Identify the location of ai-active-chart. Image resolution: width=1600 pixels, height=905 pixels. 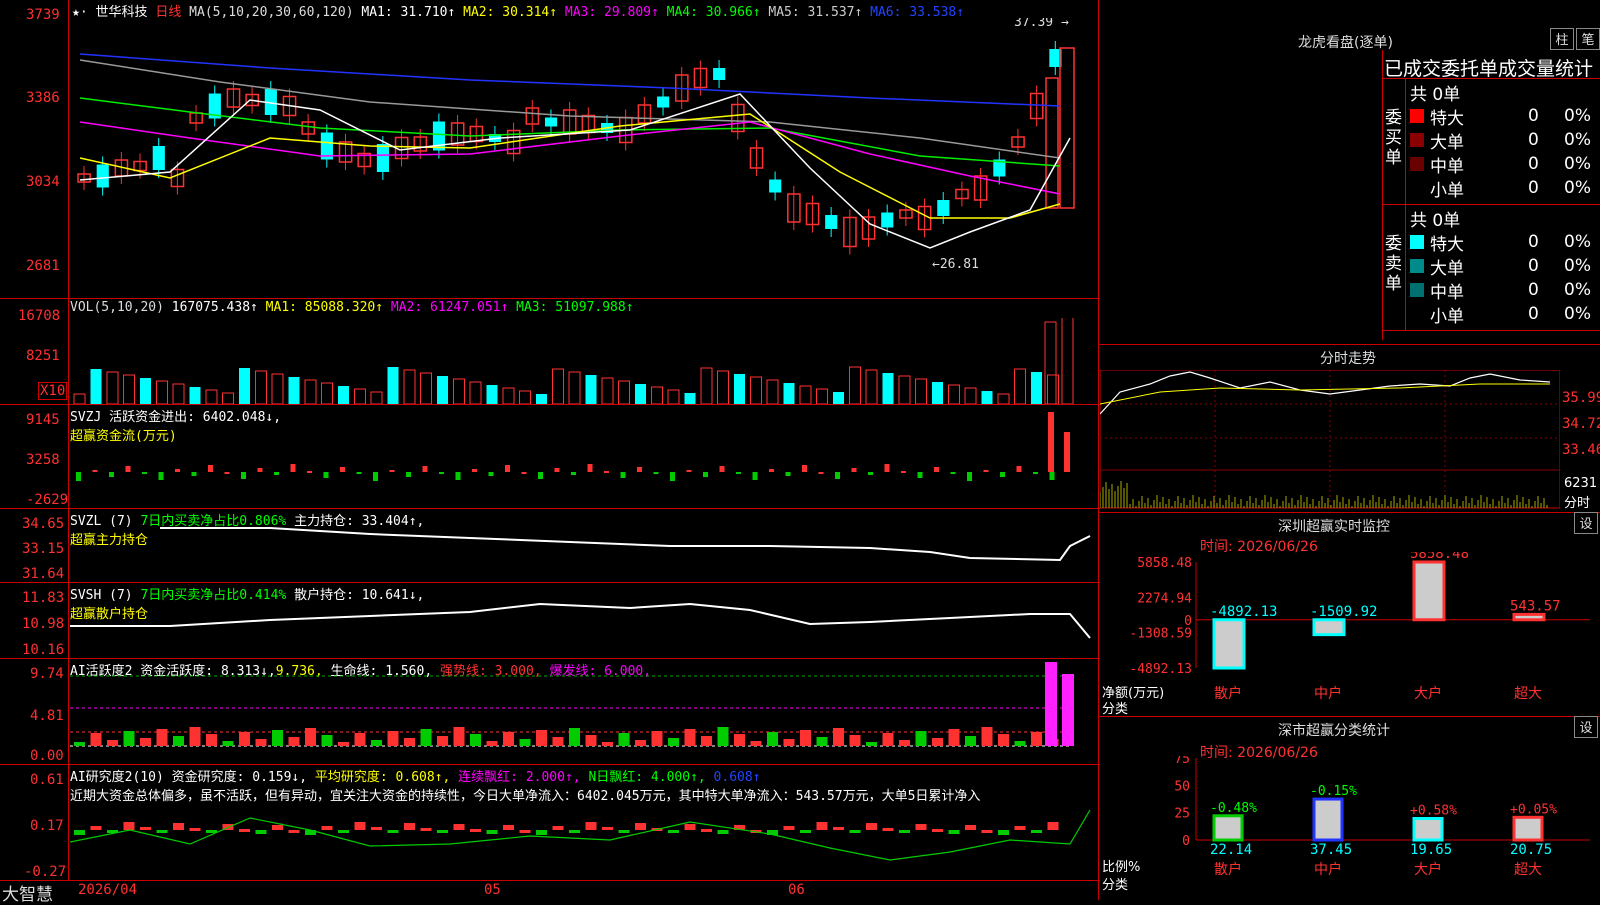
(584, 712).